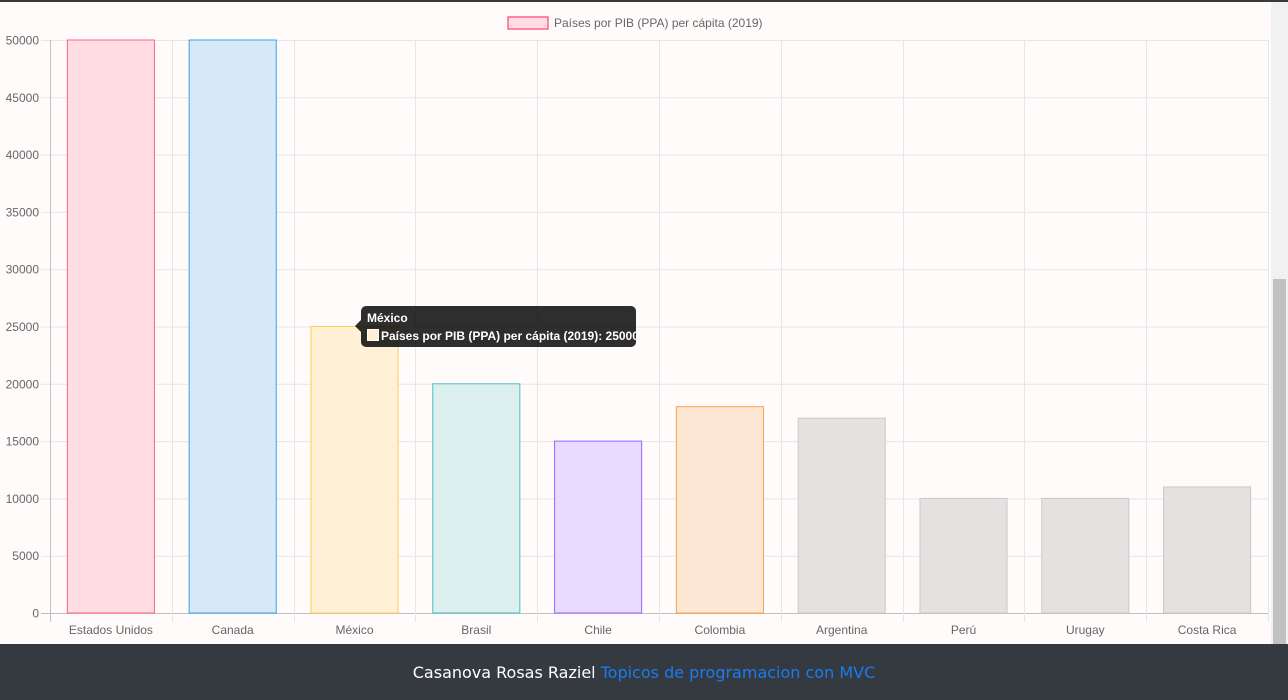 Image resolution: width=1288 pixels, height=700 pixels. What do you see at coordinates (233, 630) in the screenshot?
I see `x-tick-label: Canada` at bounding box center [233, 630].